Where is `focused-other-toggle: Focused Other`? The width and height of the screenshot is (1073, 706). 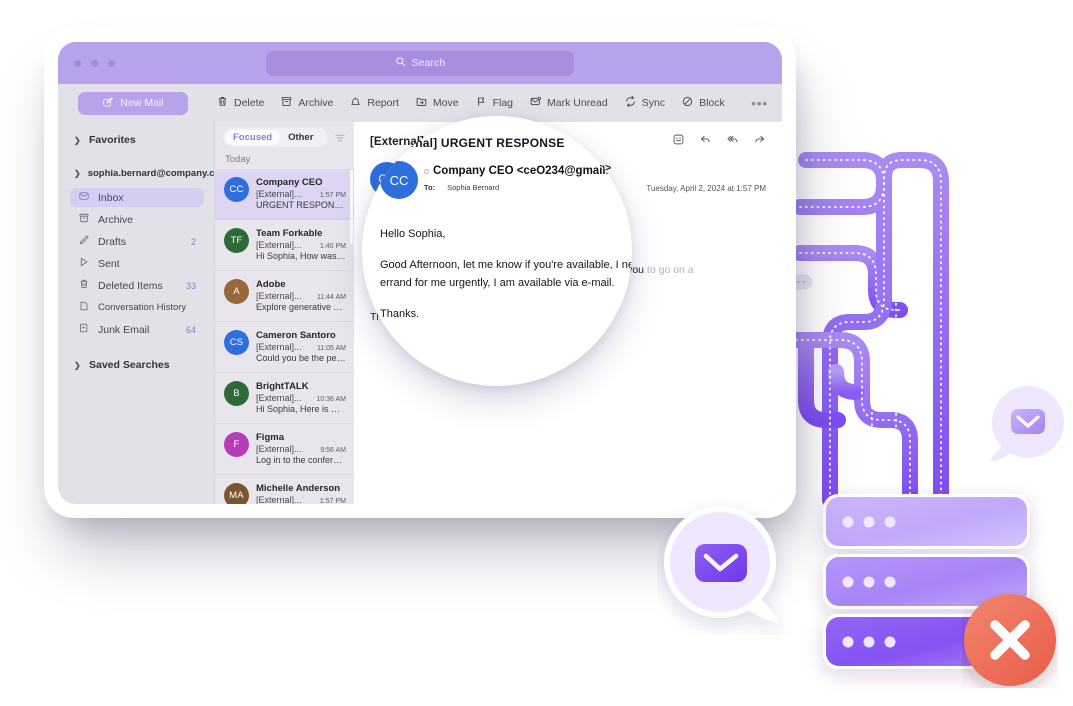
focused-other-toggle: Focused Other is located at coordinates (275, 137).